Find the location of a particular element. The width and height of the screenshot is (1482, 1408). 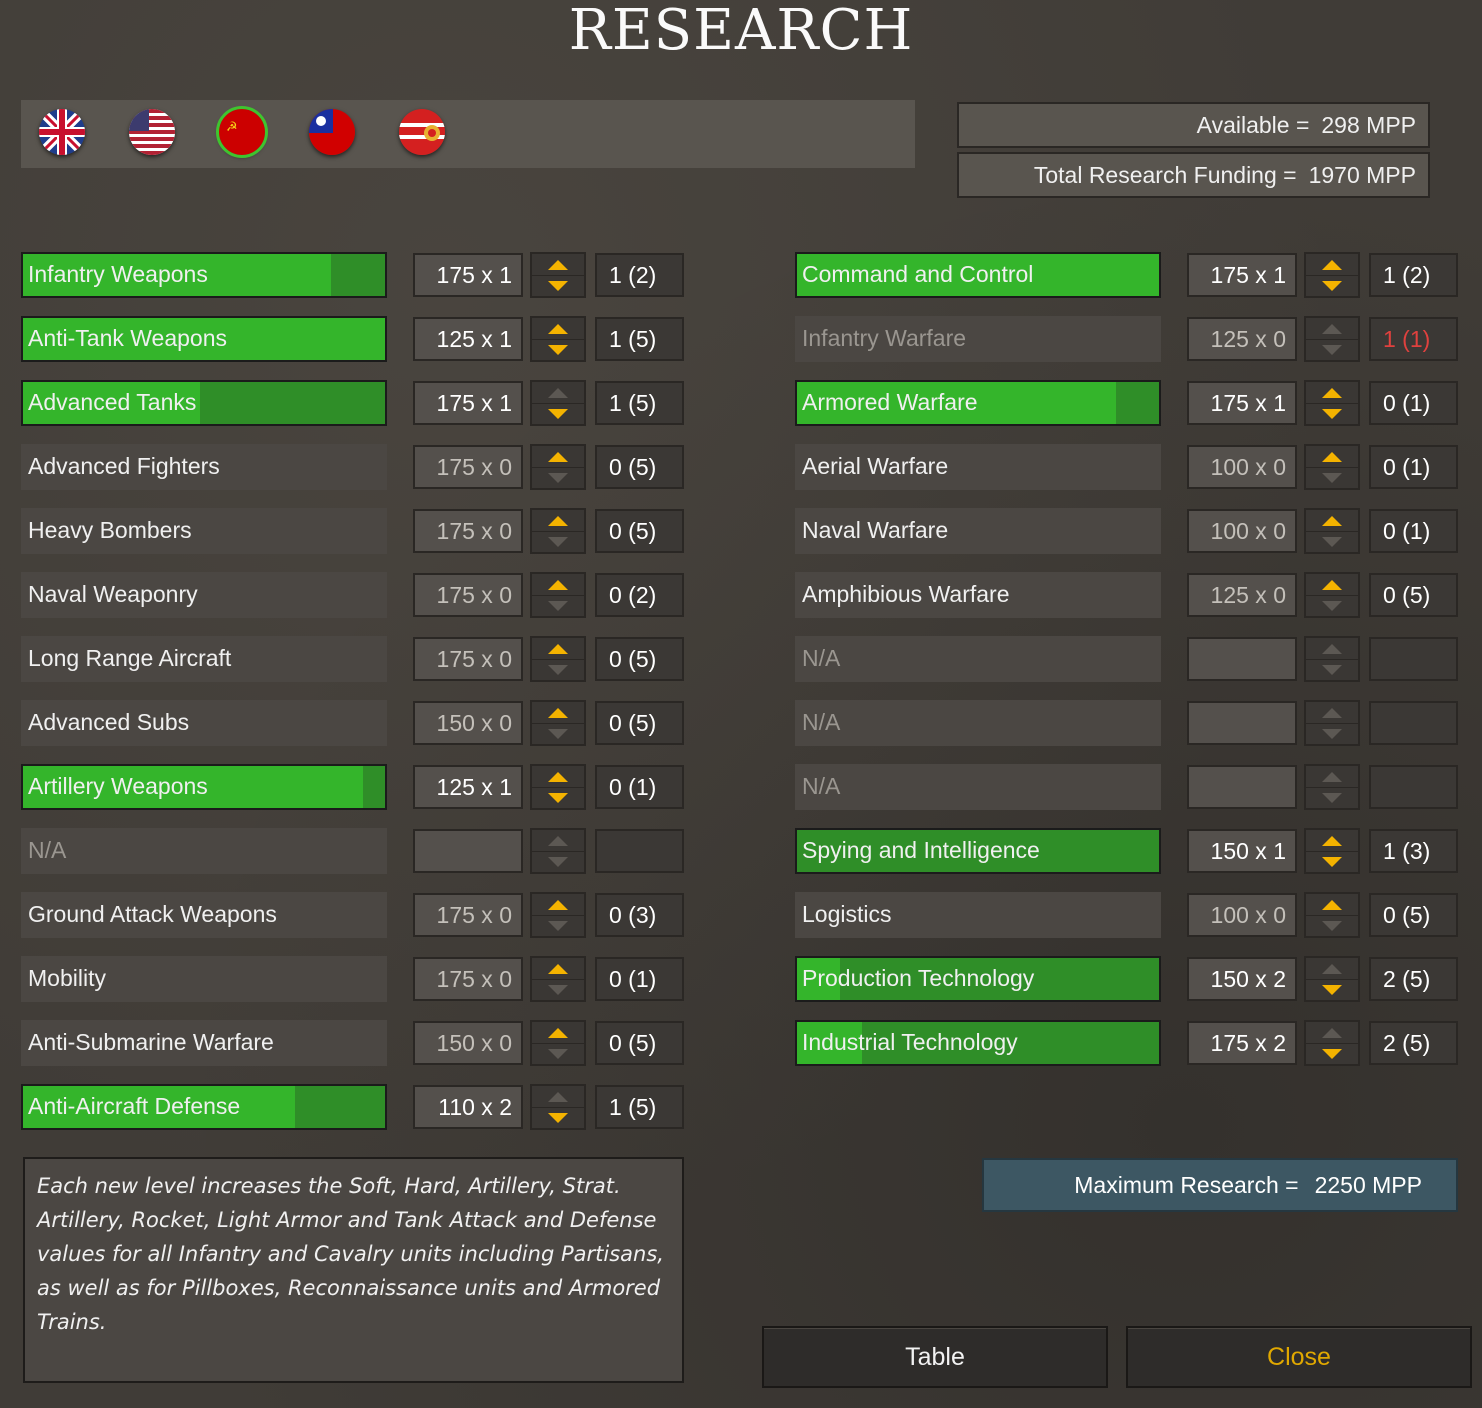

tech-name: Naval Weaponry is located at coordinates (204, 595).